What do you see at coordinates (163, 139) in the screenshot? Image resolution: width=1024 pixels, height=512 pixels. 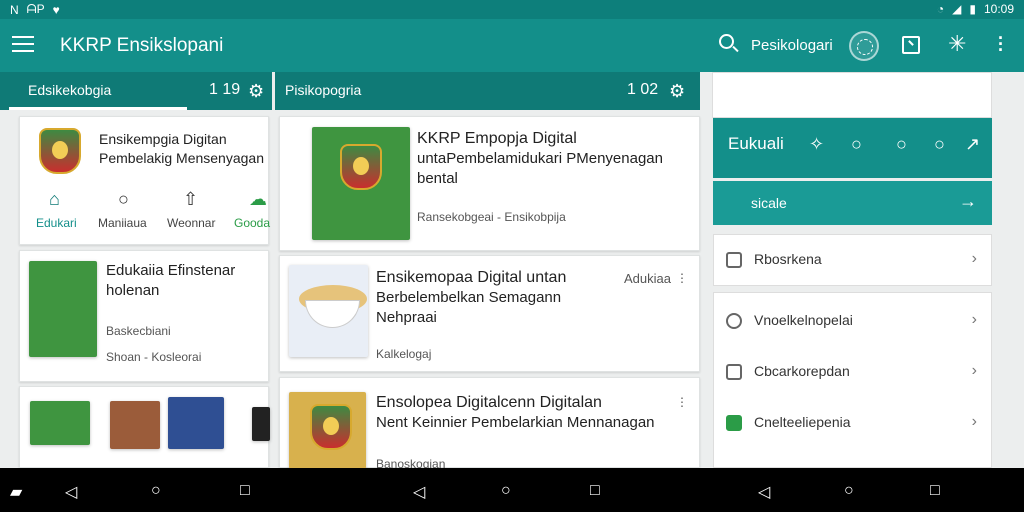 I see `card-title: Ensikempgia Digitan` at bounding box center [163, 139].